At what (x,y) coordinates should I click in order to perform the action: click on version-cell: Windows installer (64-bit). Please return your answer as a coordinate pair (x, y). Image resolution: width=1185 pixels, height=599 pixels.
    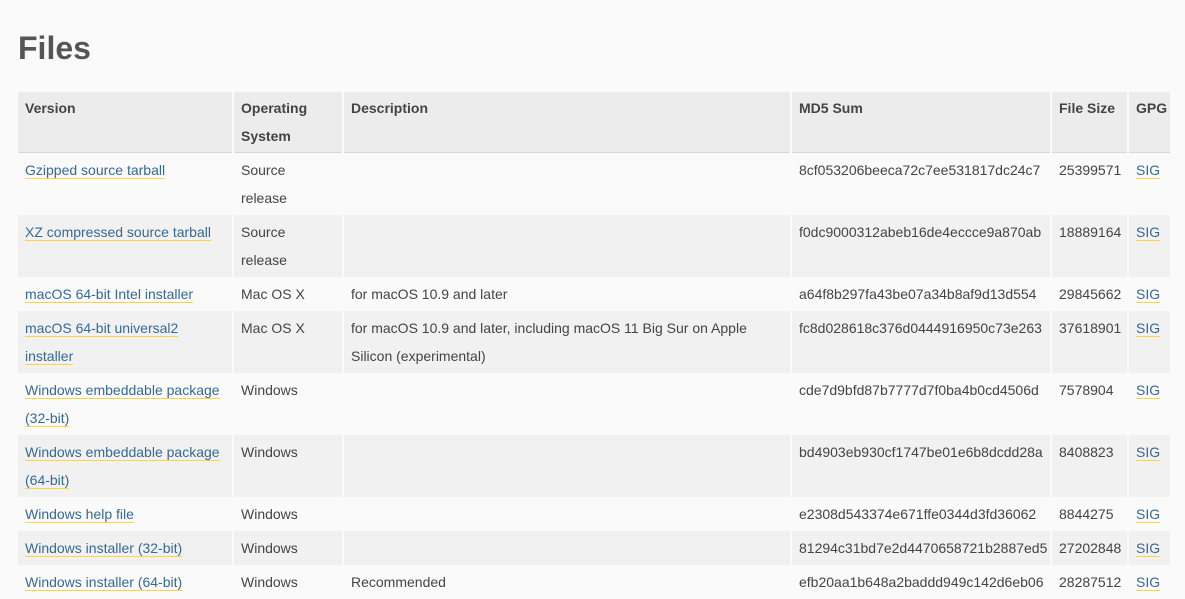
    Looking at the image, I should click on (125, 582).